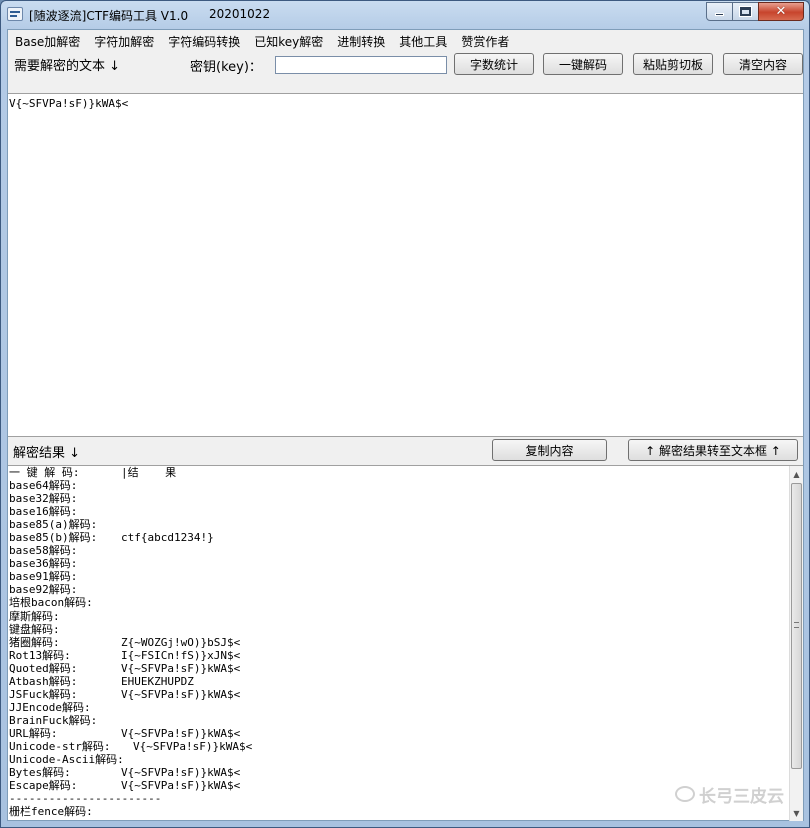  I want to click on result-line-label: base32解码:, so click(43, 499).